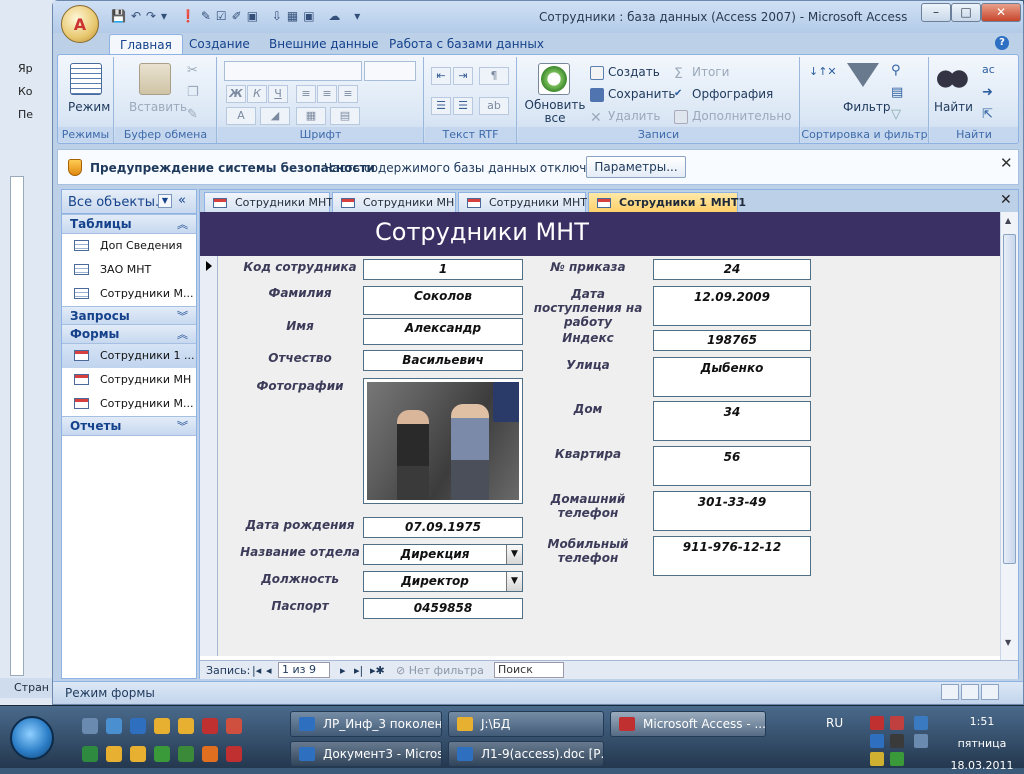 Image resolution: width=1024 pixels, height=774 pixels. Describe the element at coordinates (443, 360) in the screenshot. I see `patronymic-field: Васильевич` at that location.